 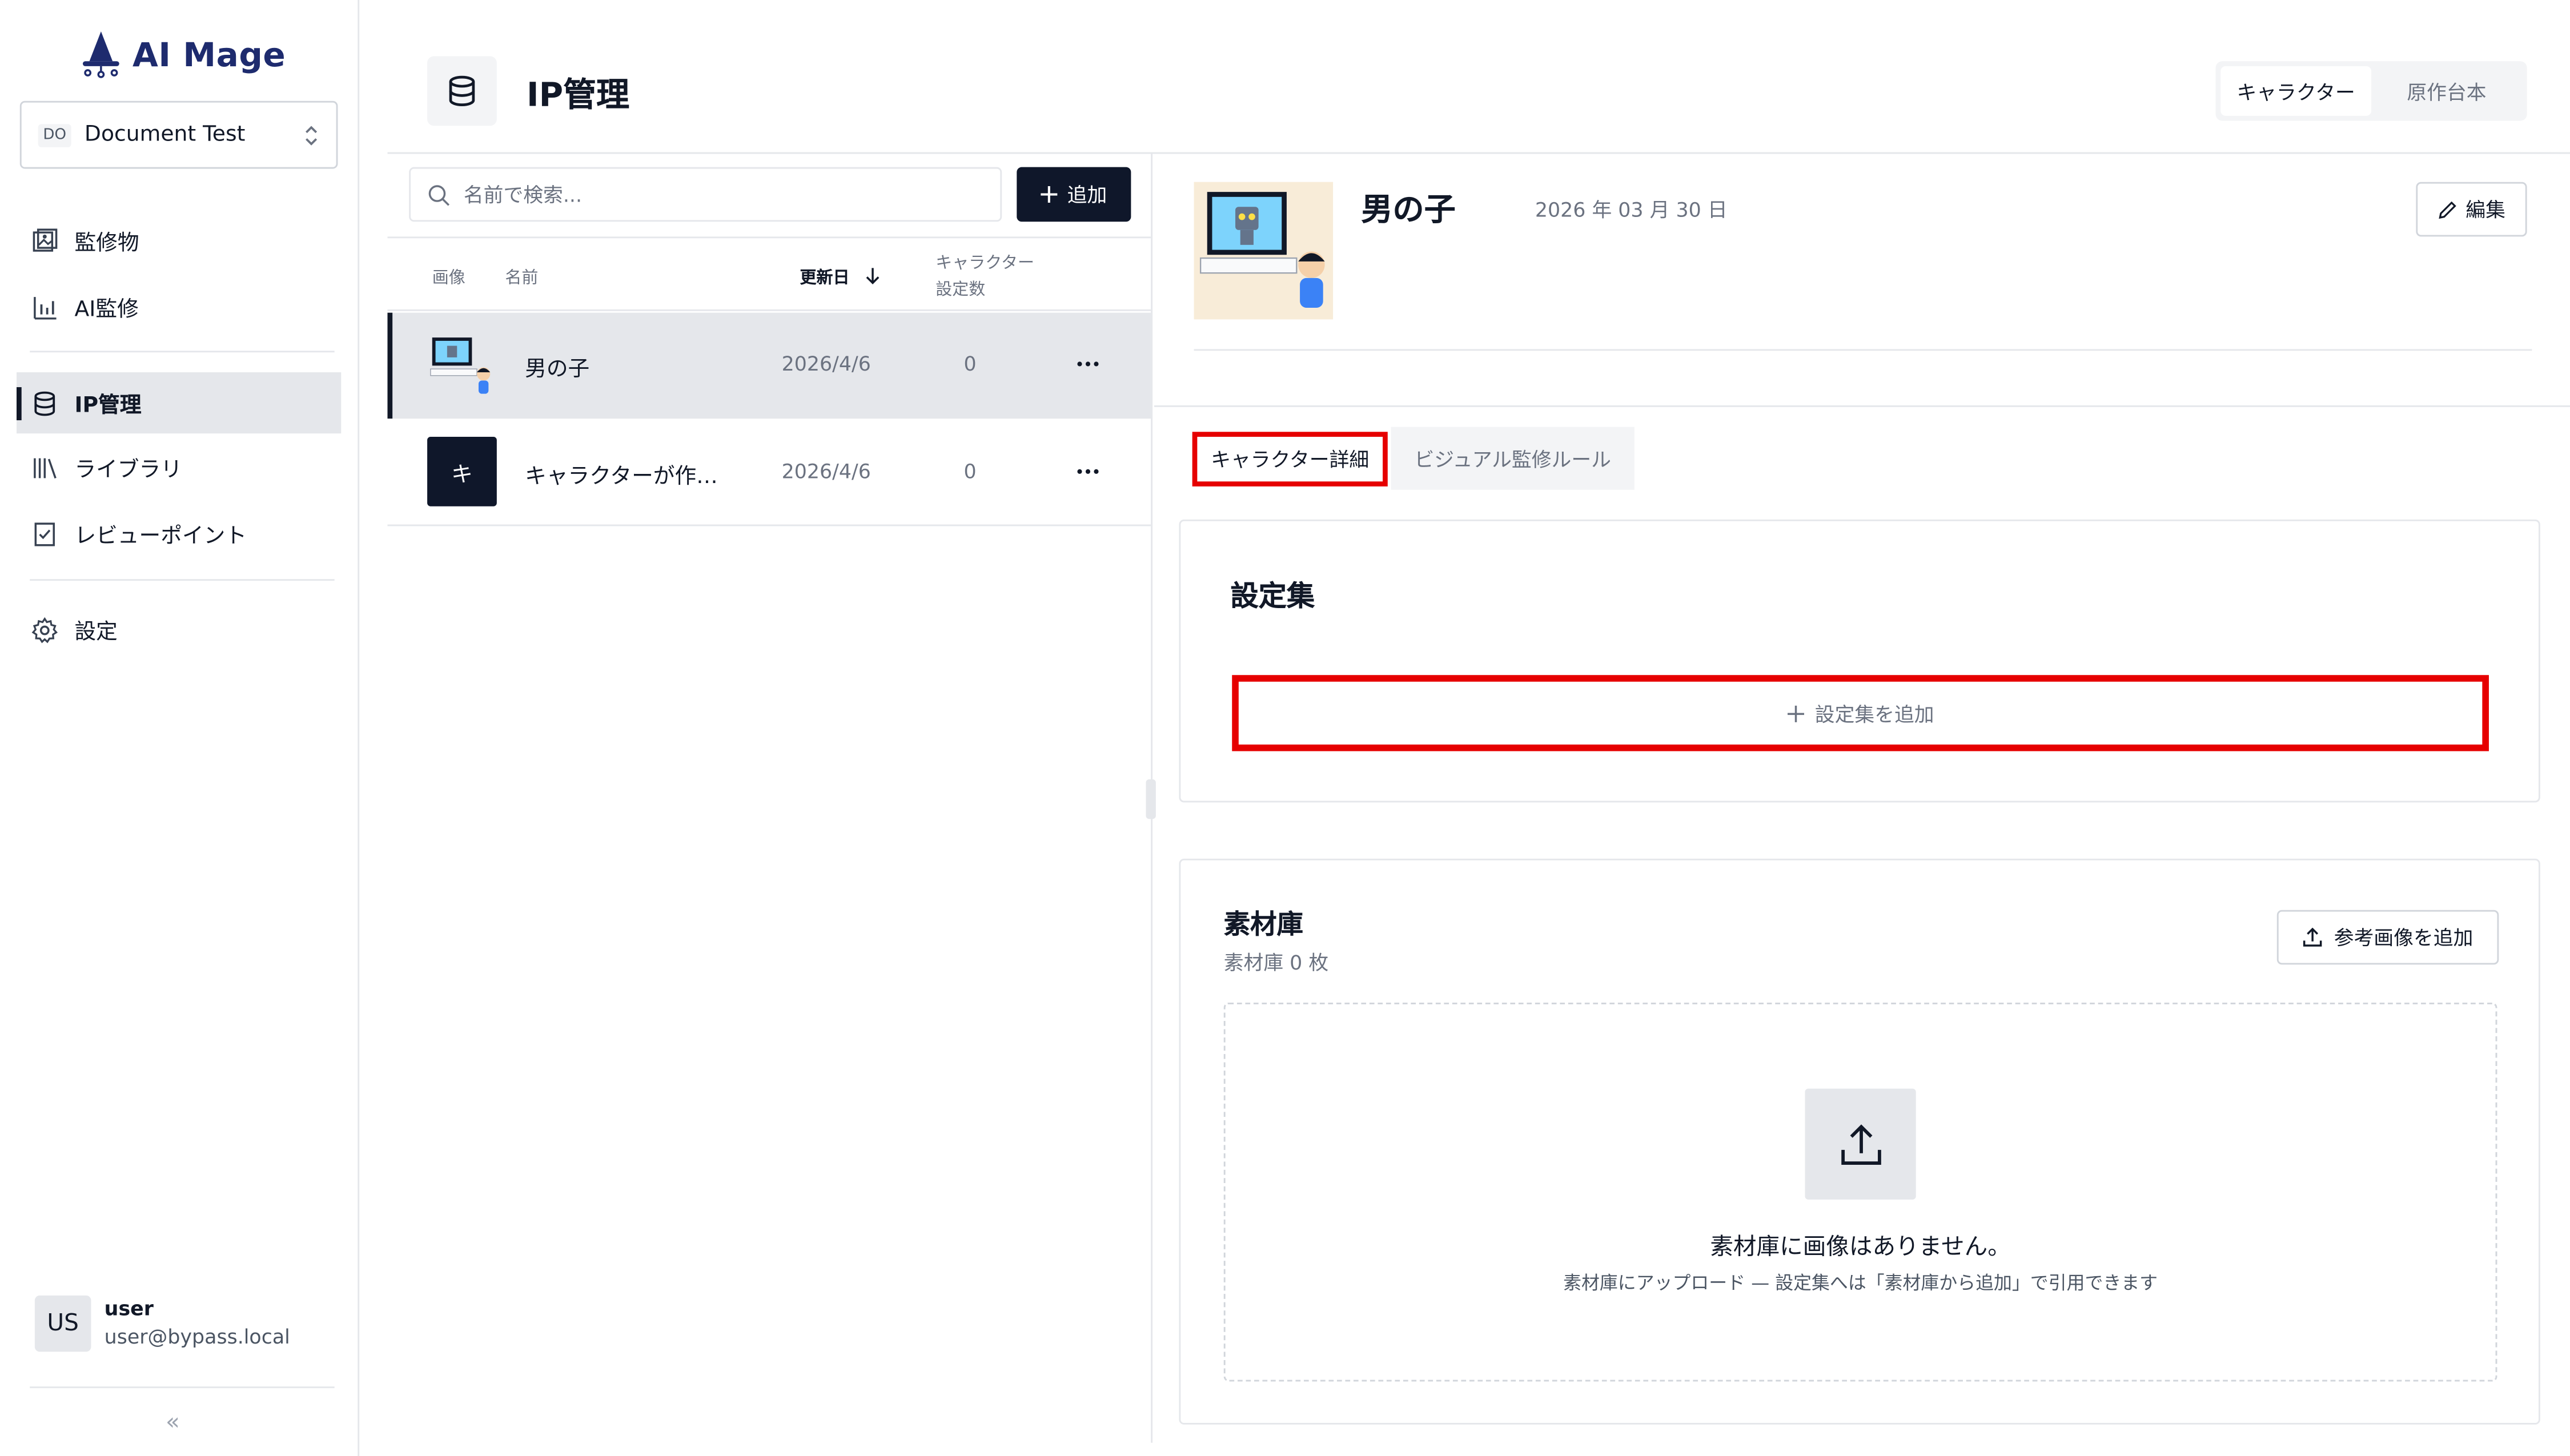 I want to click on sidebar-item-label: 監修物, so click(x=107, y=244).